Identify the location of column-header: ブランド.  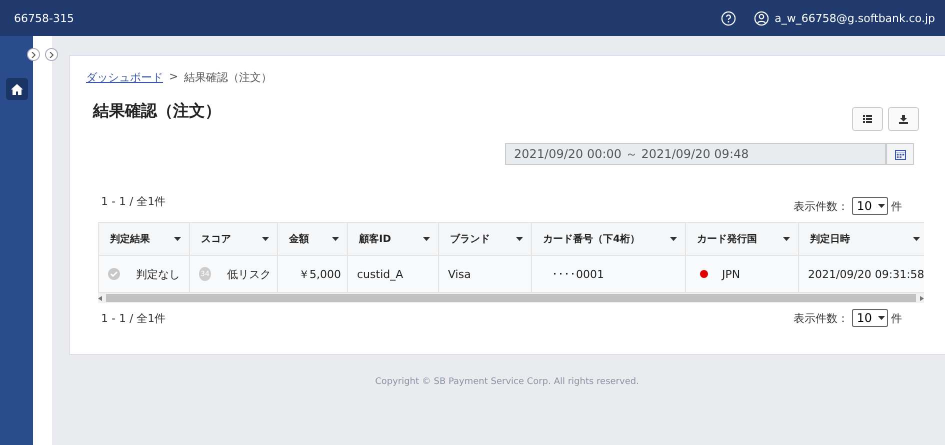
(485, 239).